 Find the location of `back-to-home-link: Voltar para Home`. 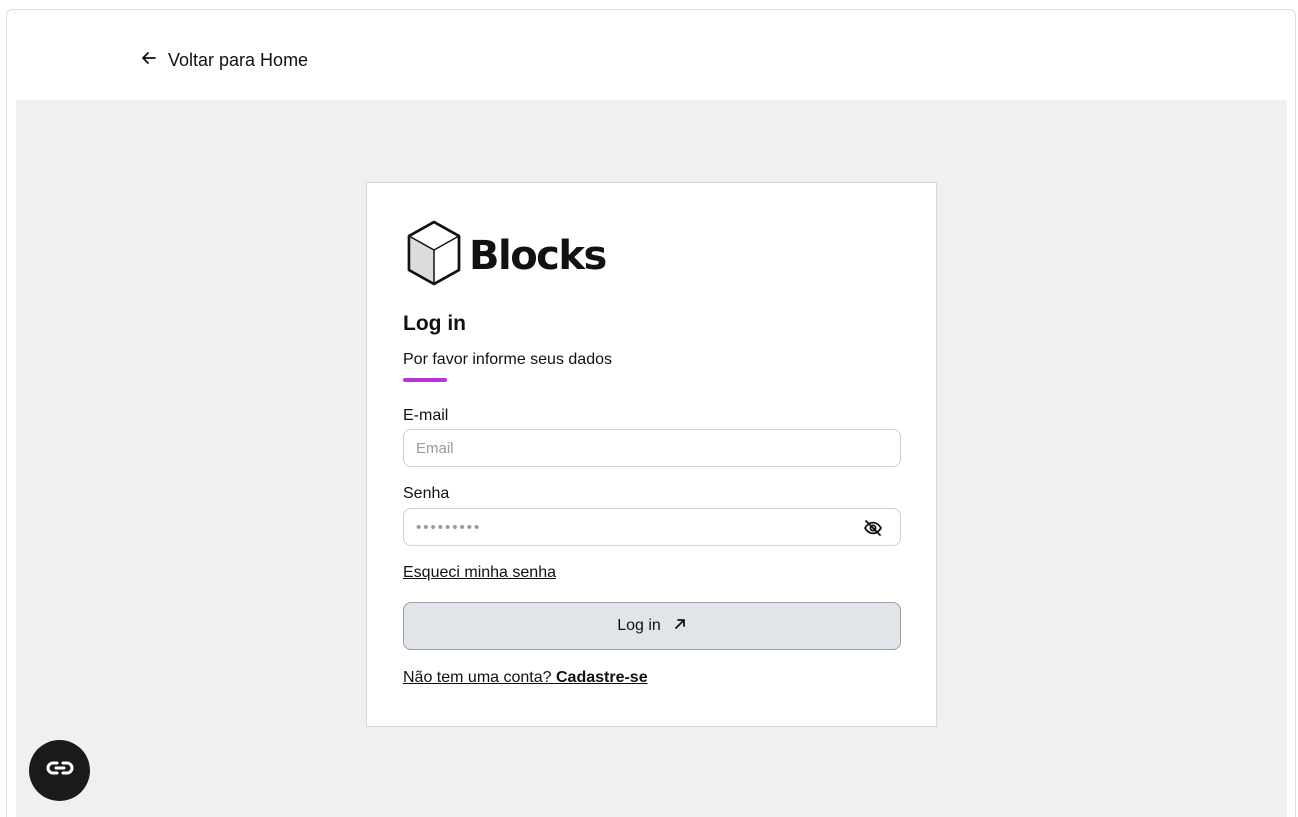

back-to-home-link: Voltar para Home is located at coordinates (224, 60).